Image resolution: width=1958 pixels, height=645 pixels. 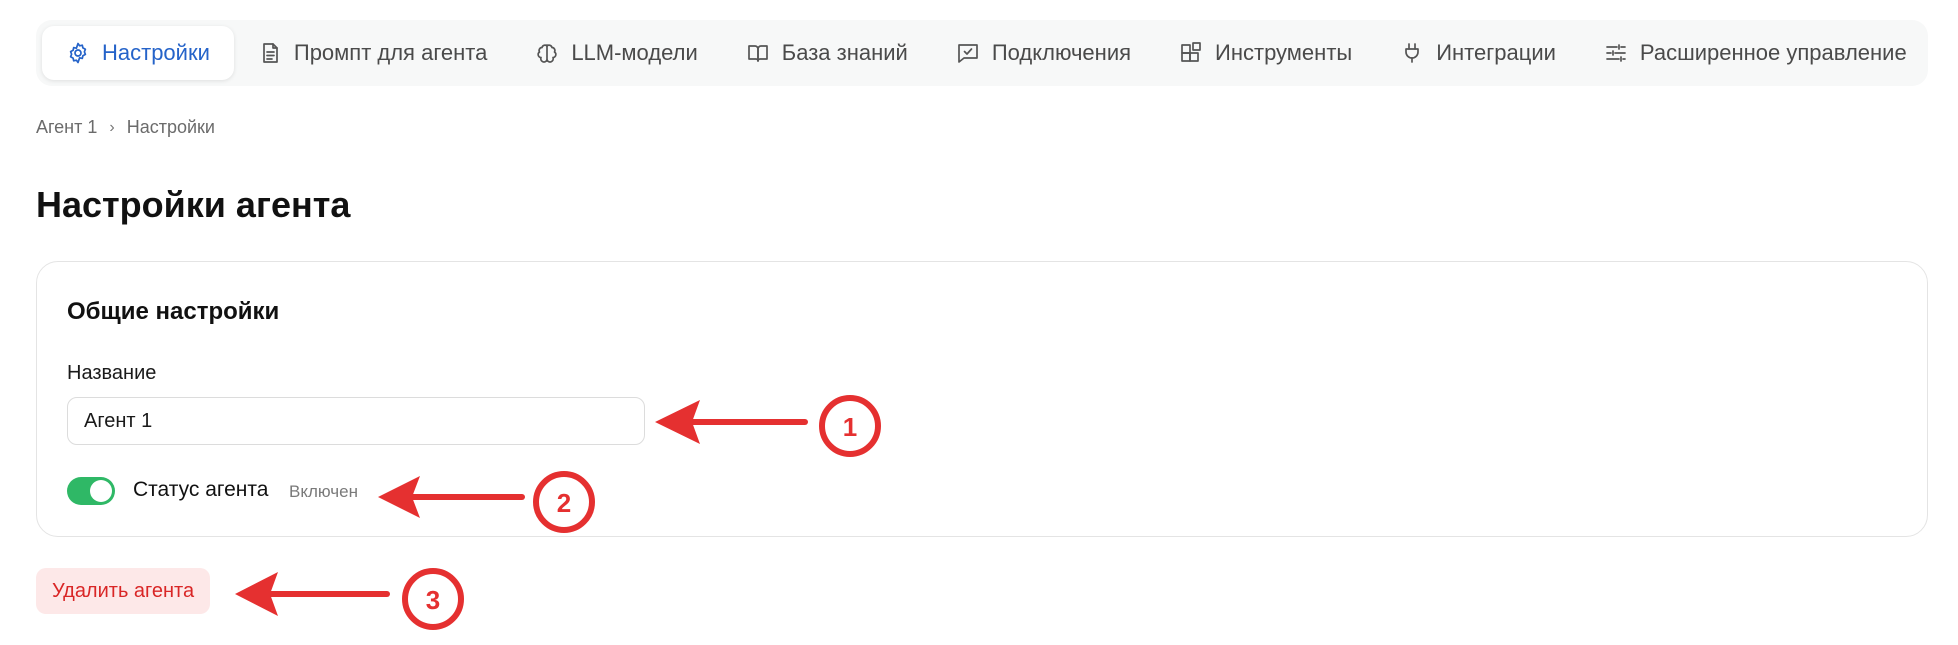 What do you see at coordinates (112, 373) in the screenshot?
I see `name-field-label: Название` at bounding box center [112, 373].